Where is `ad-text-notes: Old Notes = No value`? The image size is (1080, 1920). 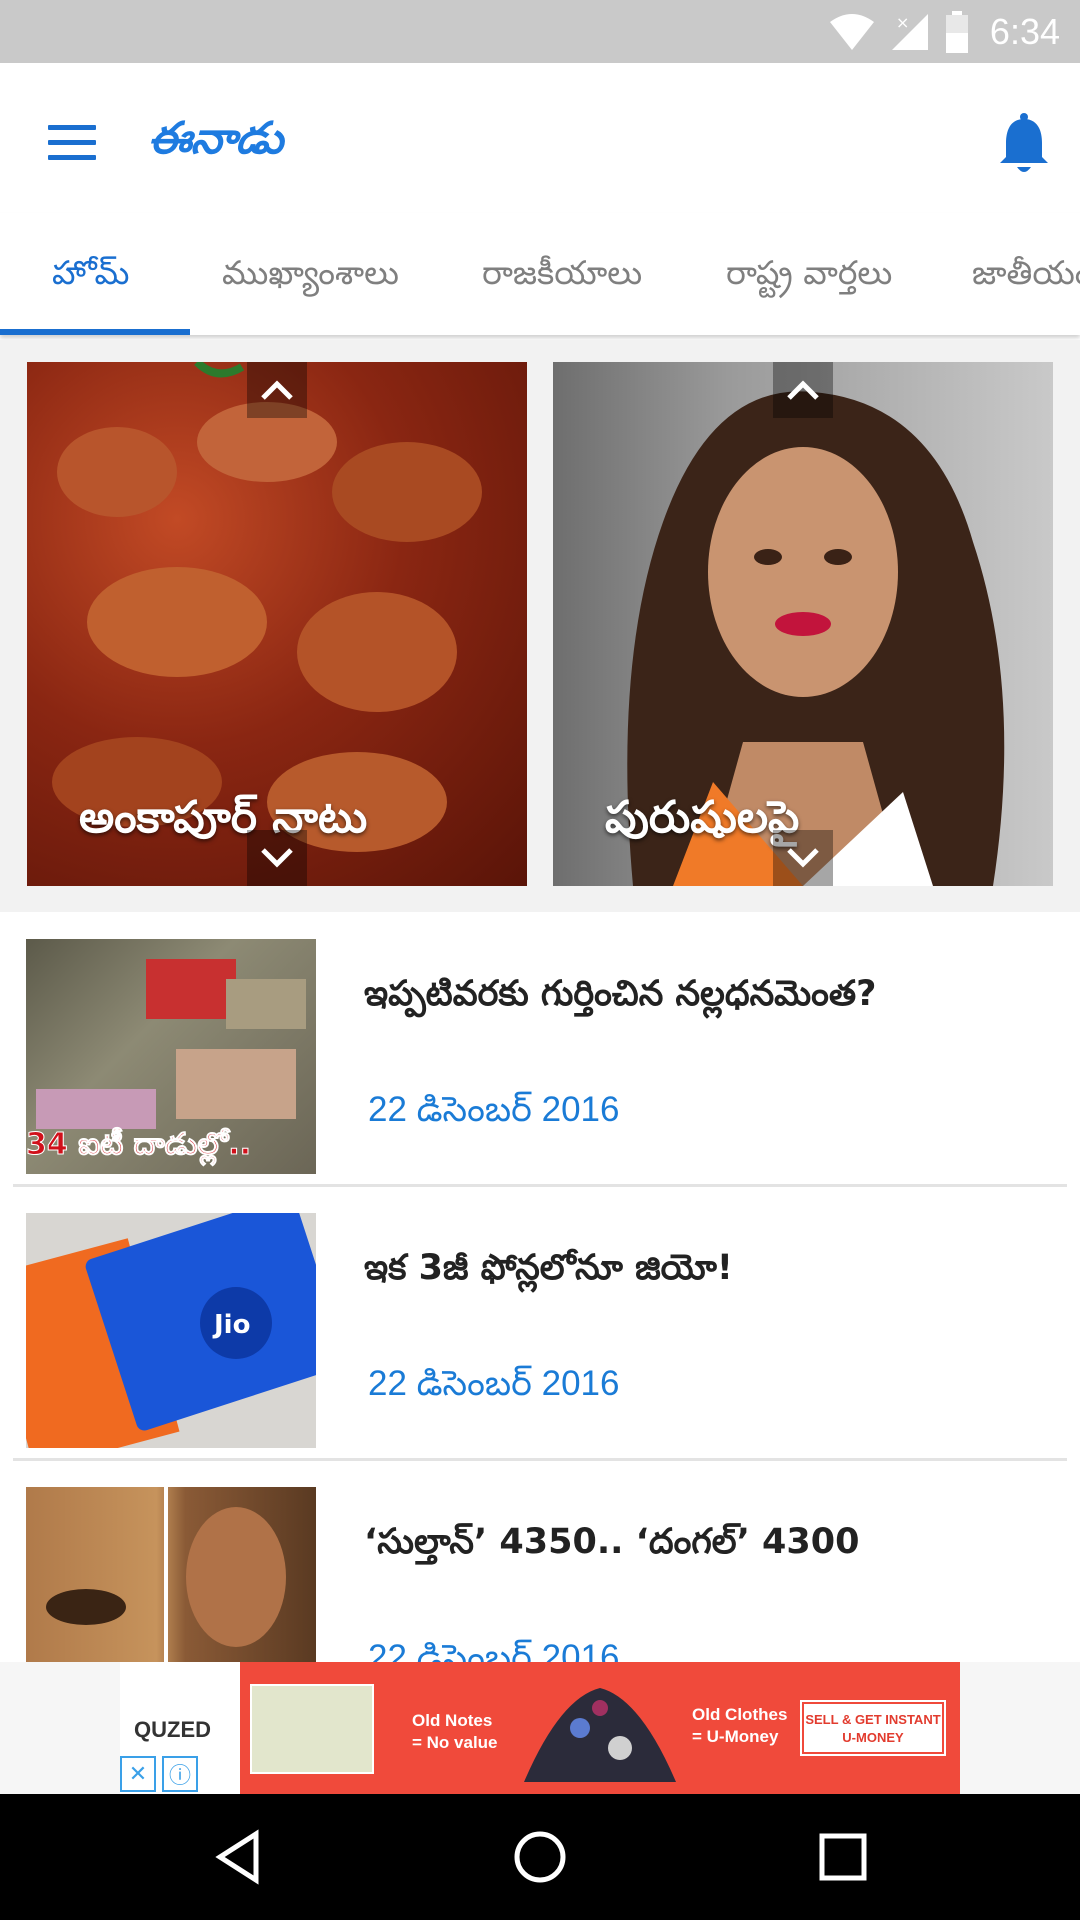 ad-text-notes: Old Notes = No value is located at coordinates (455, 1731).